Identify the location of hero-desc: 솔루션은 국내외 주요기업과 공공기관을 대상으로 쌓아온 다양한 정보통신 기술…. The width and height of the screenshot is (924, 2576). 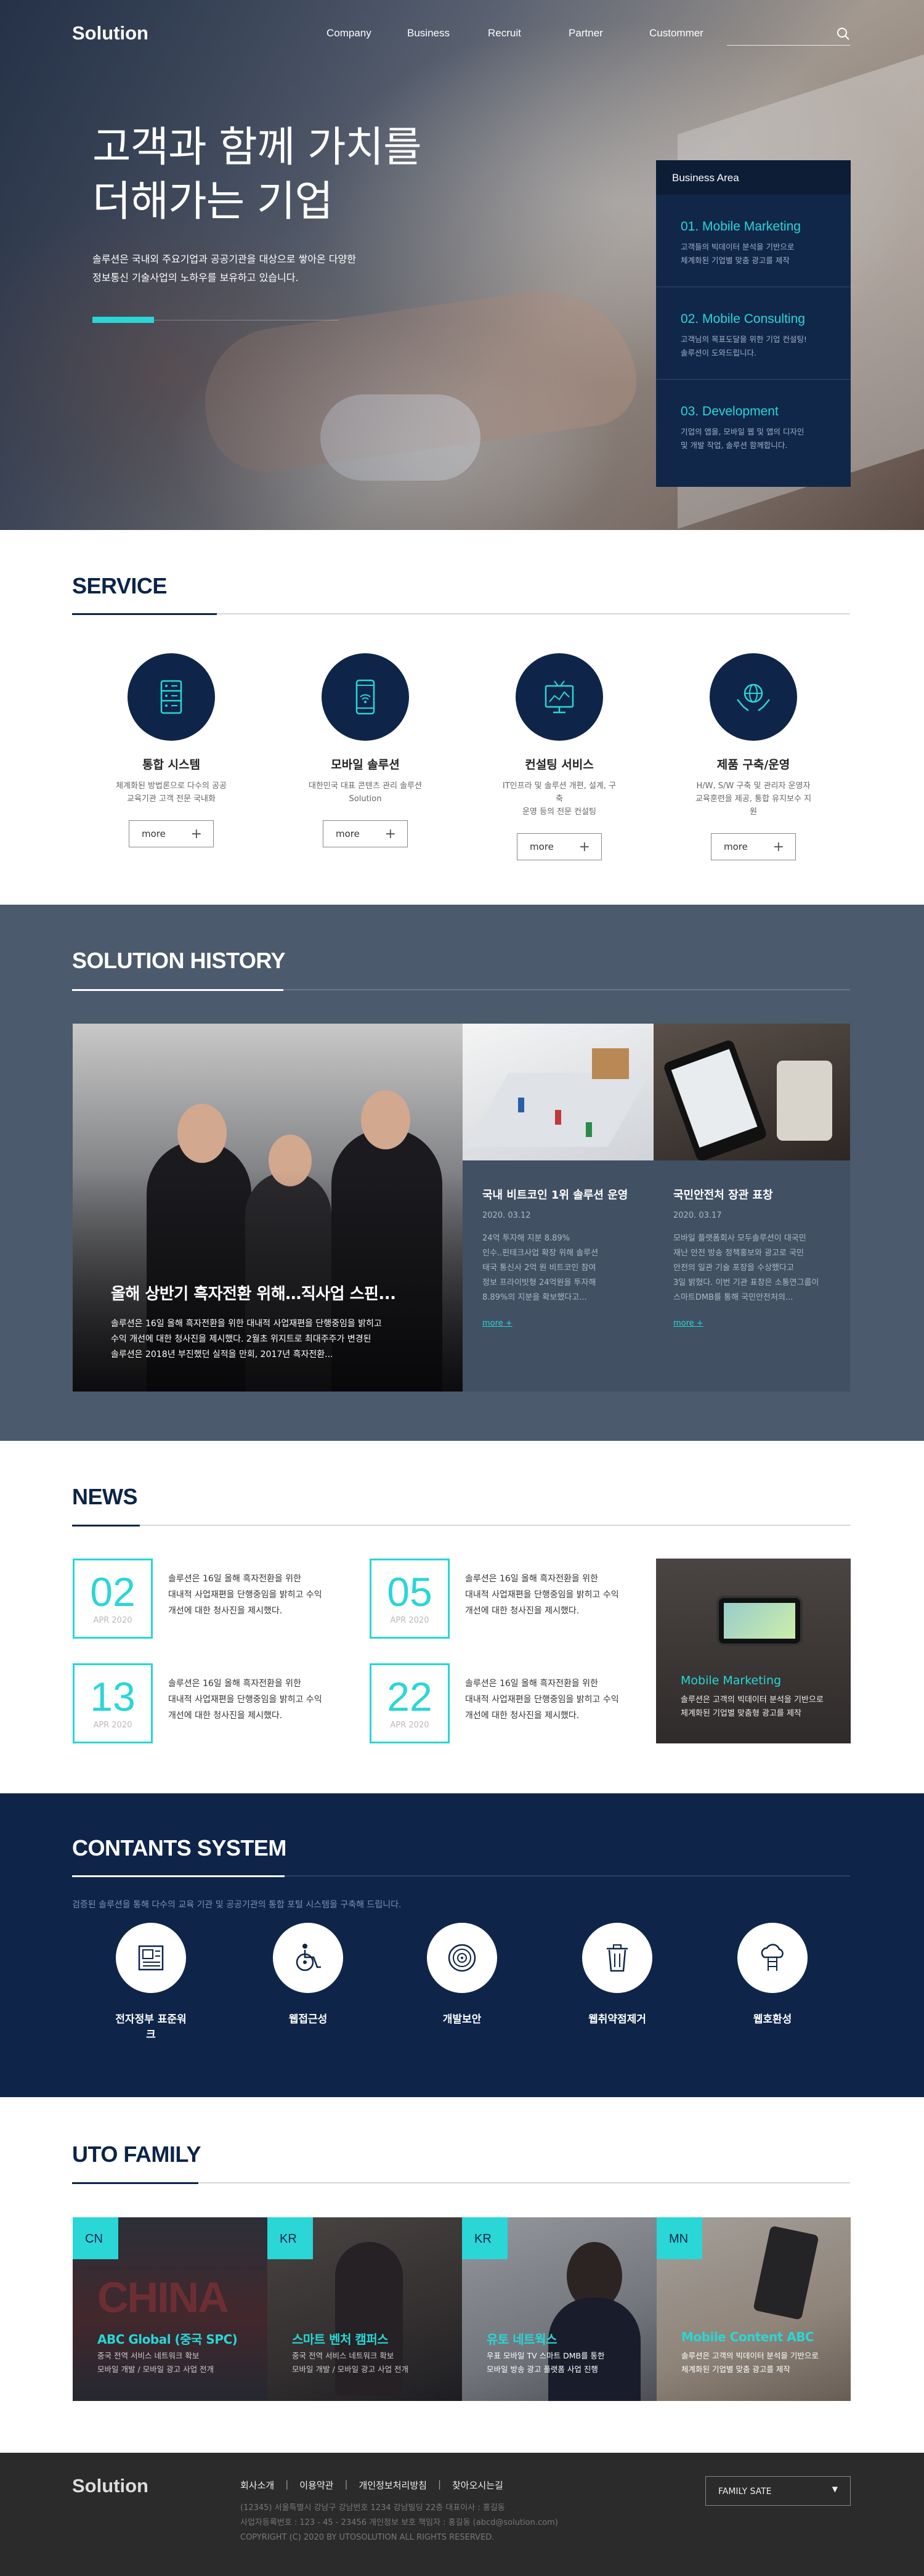
(224, 268).